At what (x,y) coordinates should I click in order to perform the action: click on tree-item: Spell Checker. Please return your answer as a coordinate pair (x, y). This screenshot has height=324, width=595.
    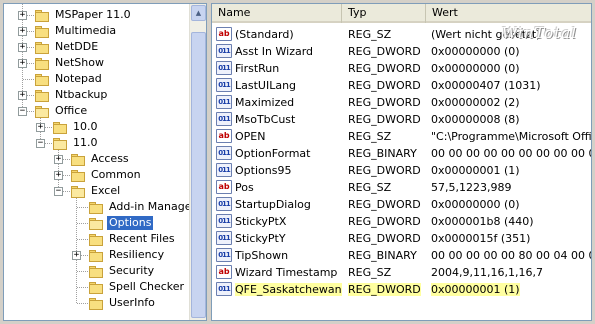
    Looking at the image, I should click on (137, 287).